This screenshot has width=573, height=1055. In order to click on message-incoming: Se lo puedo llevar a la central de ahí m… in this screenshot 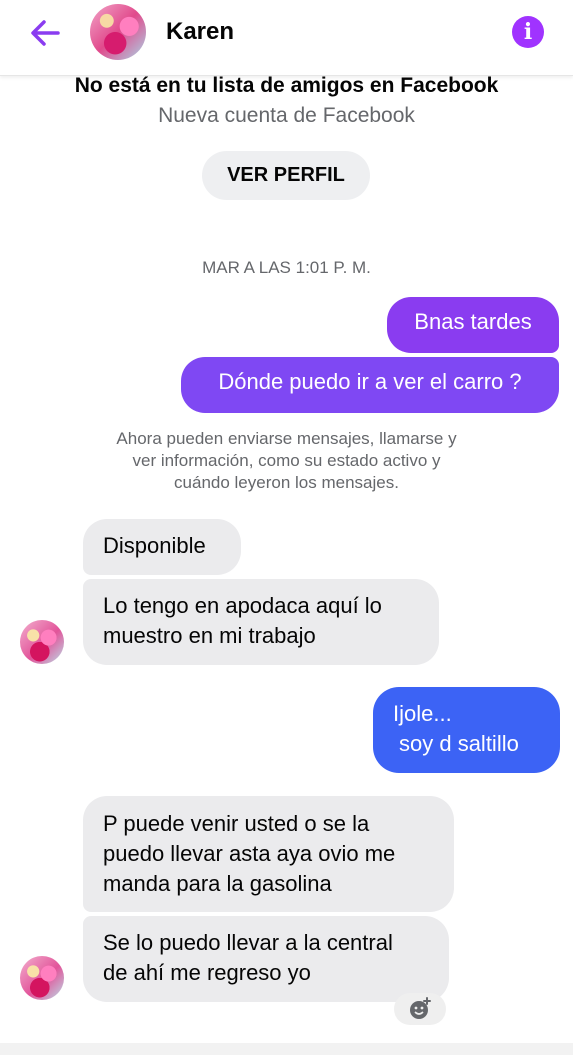, I will do `click(266, 959)`.